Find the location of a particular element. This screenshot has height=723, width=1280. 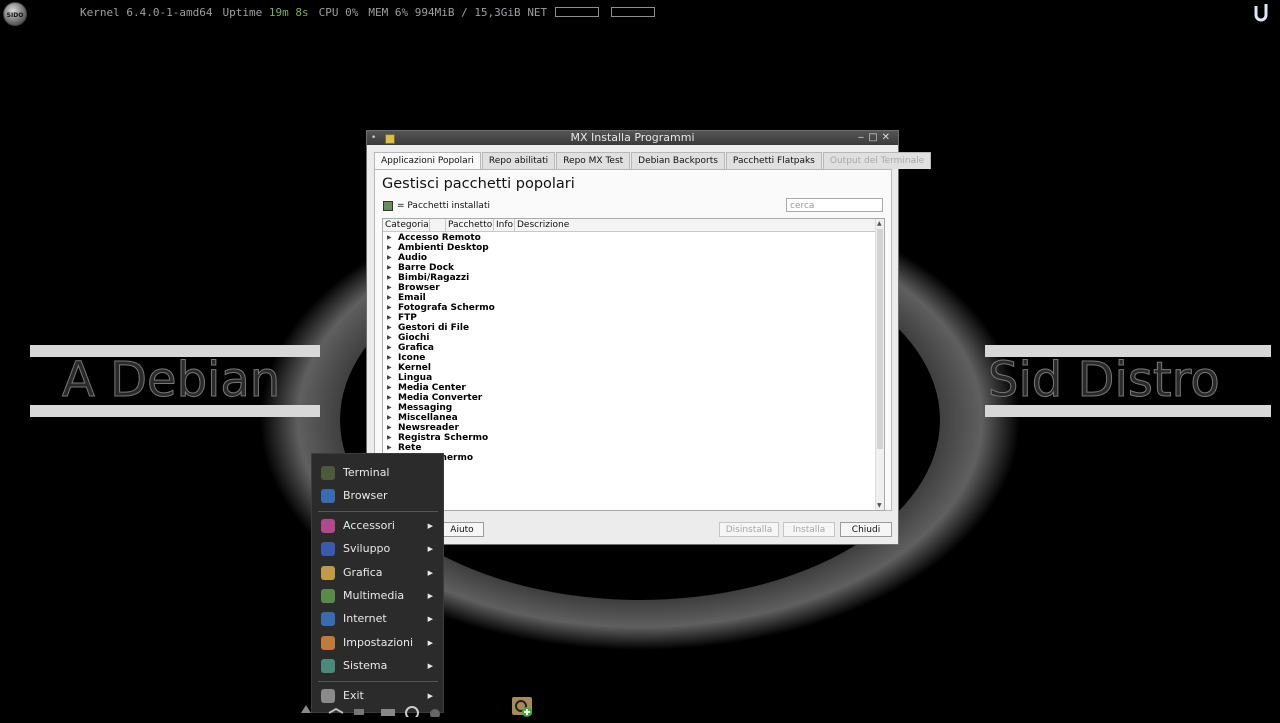

category-row: ▶ Bimbi/Ragazzi is located at coordinates (633, 278).